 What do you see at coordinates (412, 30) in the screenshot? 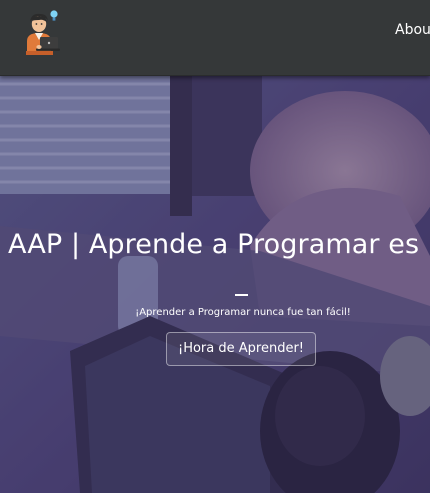
I see `nav-link-about: About` at bounding box center [412, 30].